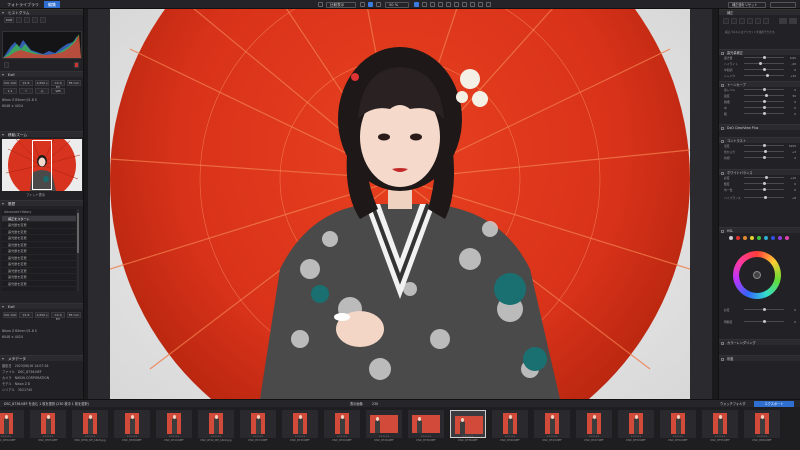  I want to click on detail-tab-icon, so click(742, 21).